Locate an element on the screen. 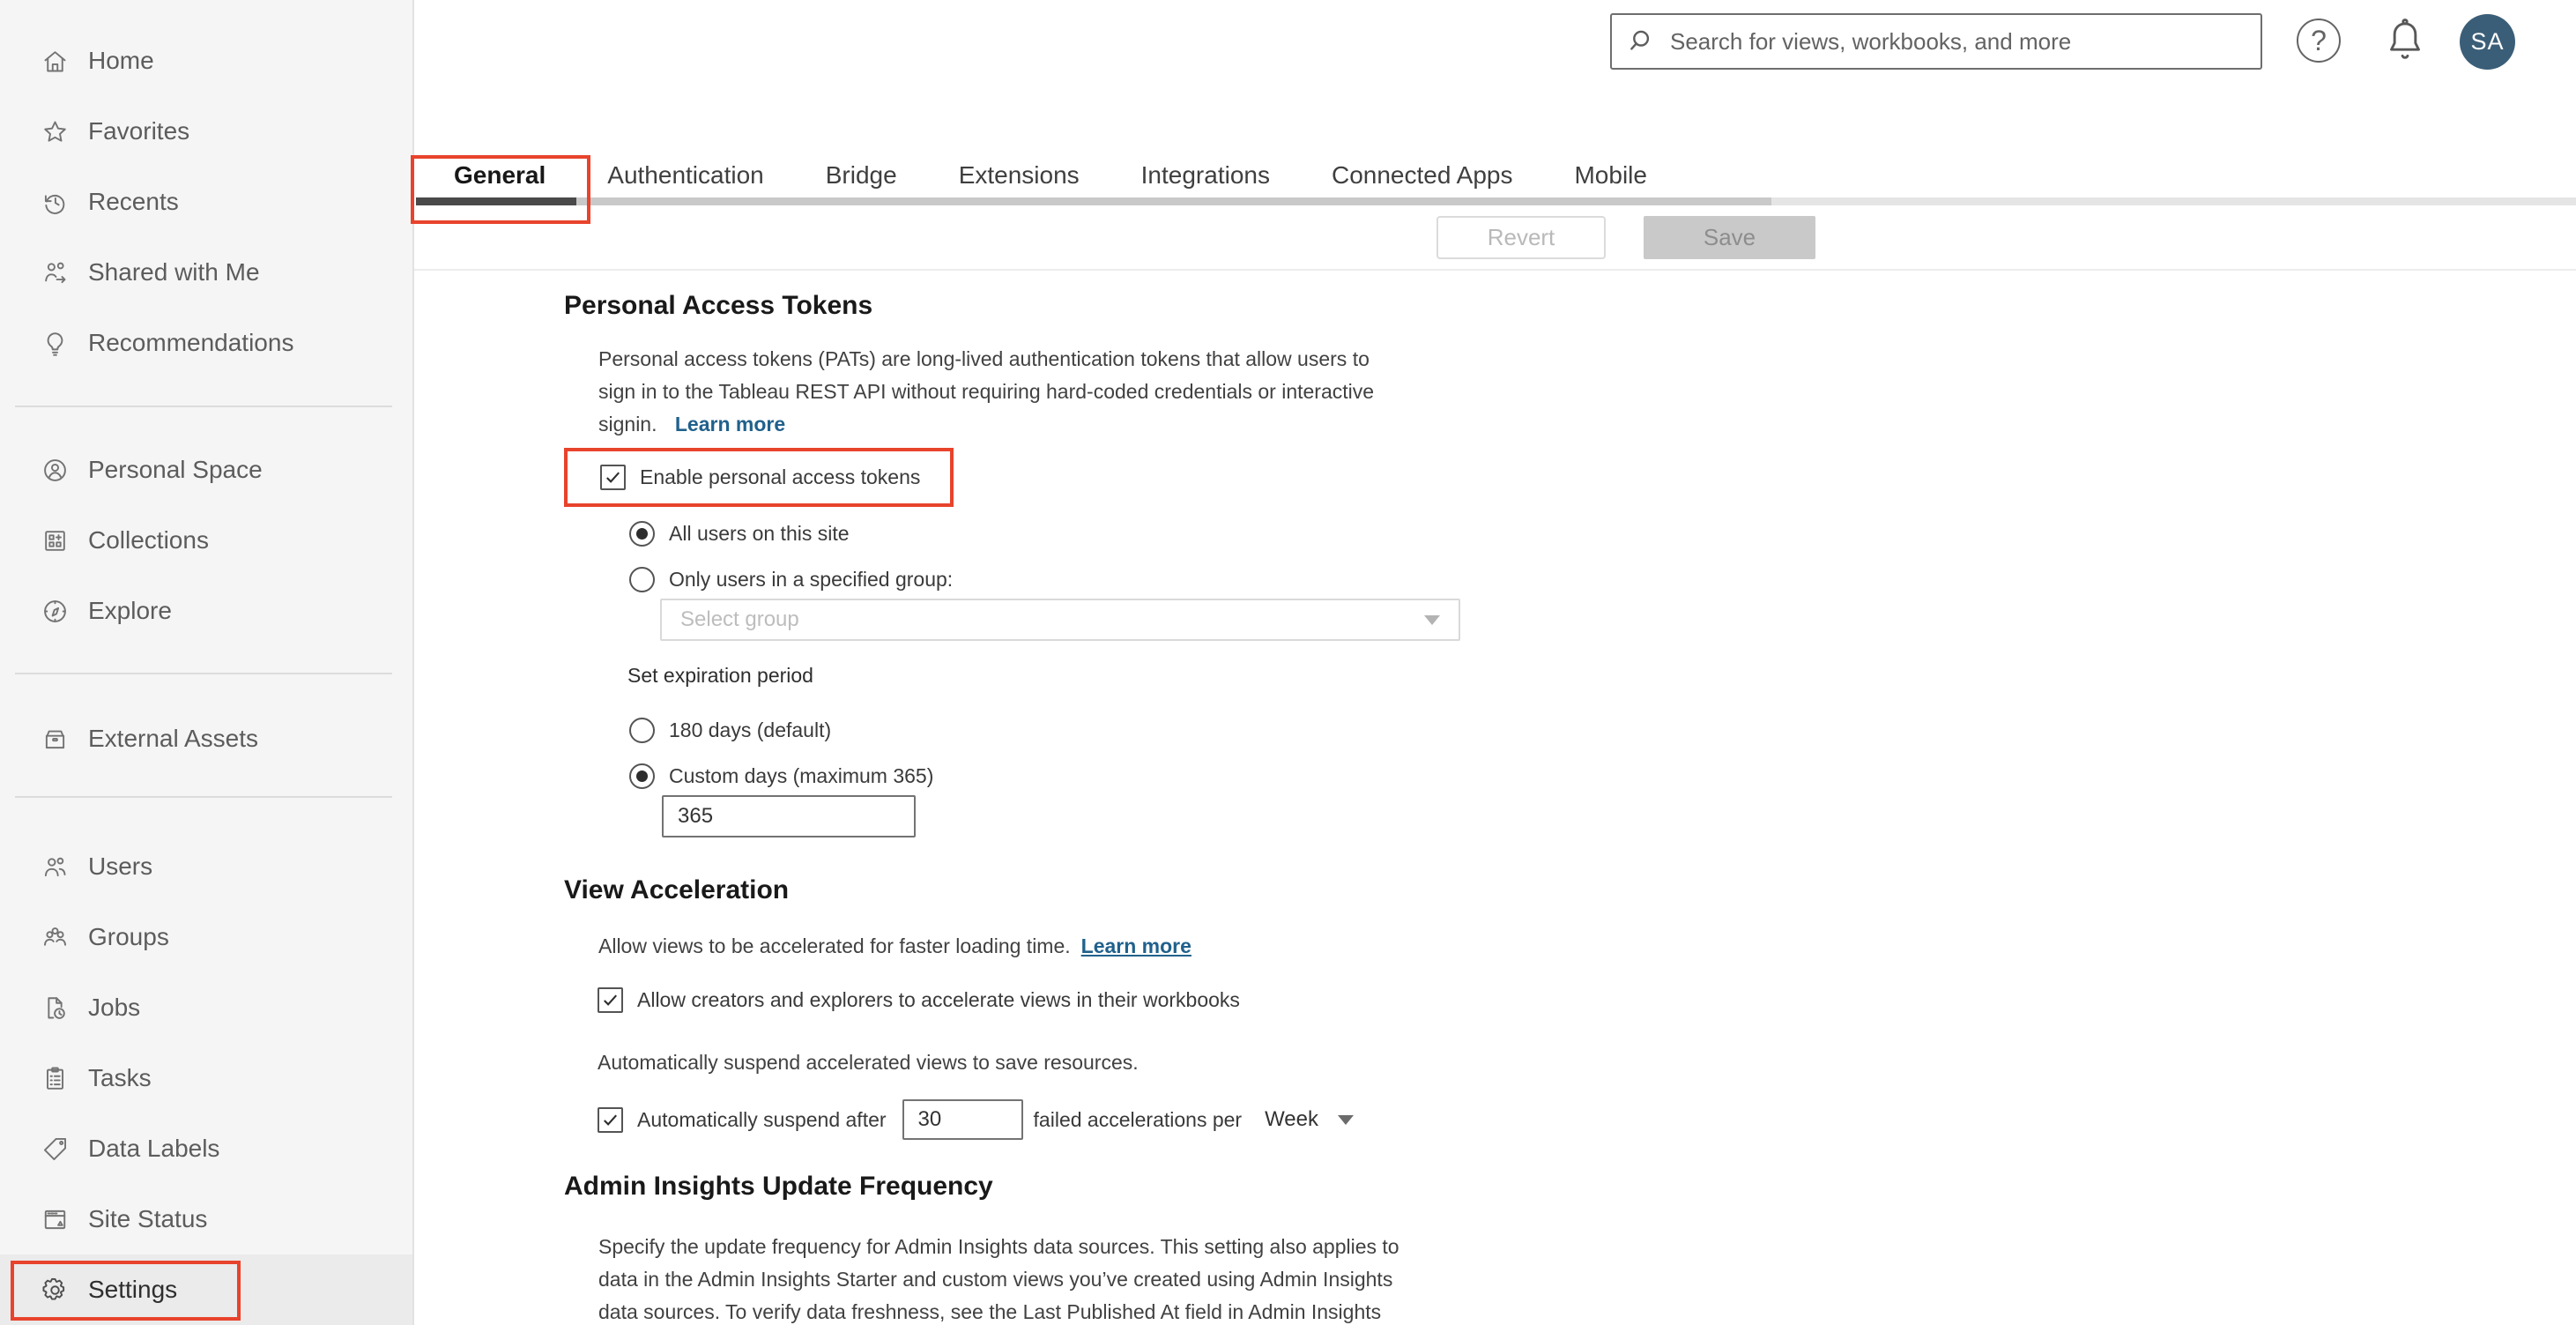 The height and width of the screenshot is (1325, 2576). custom-days-label: Custom days (maximum 365) is located at coordinates (801, 776).